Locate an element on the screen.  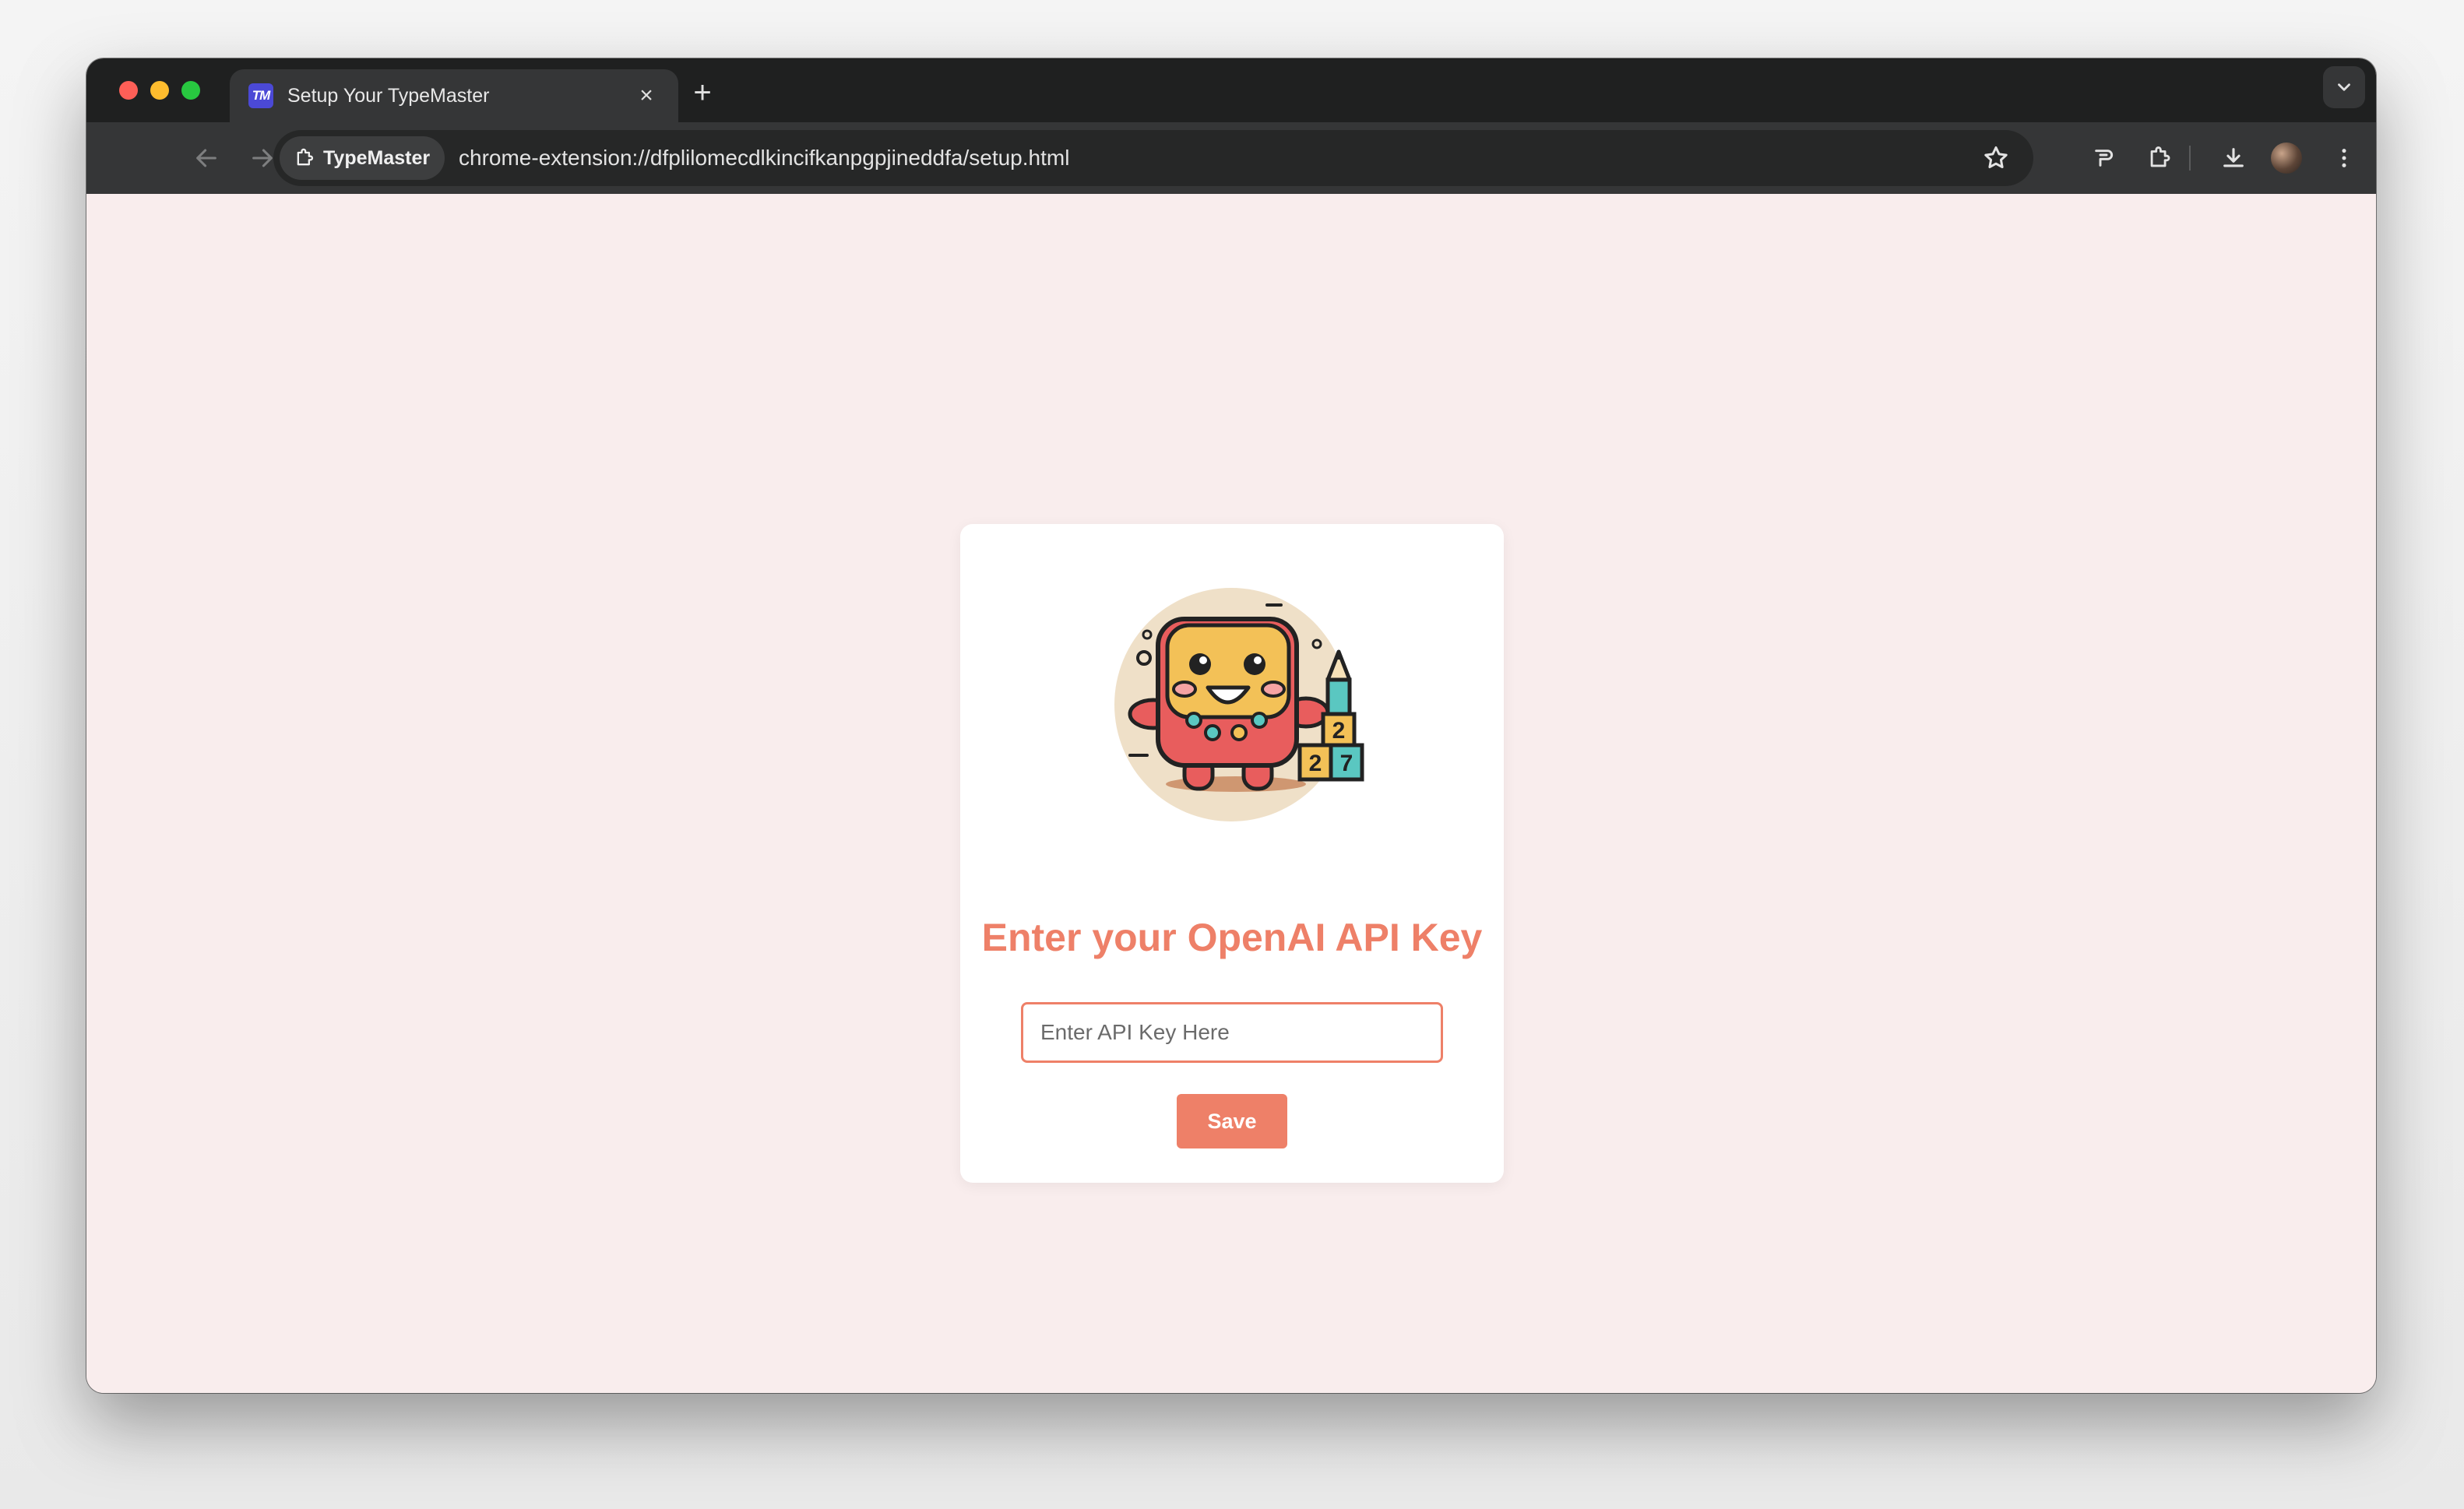
new-tab-button: + is located at coordinates (703, 93).